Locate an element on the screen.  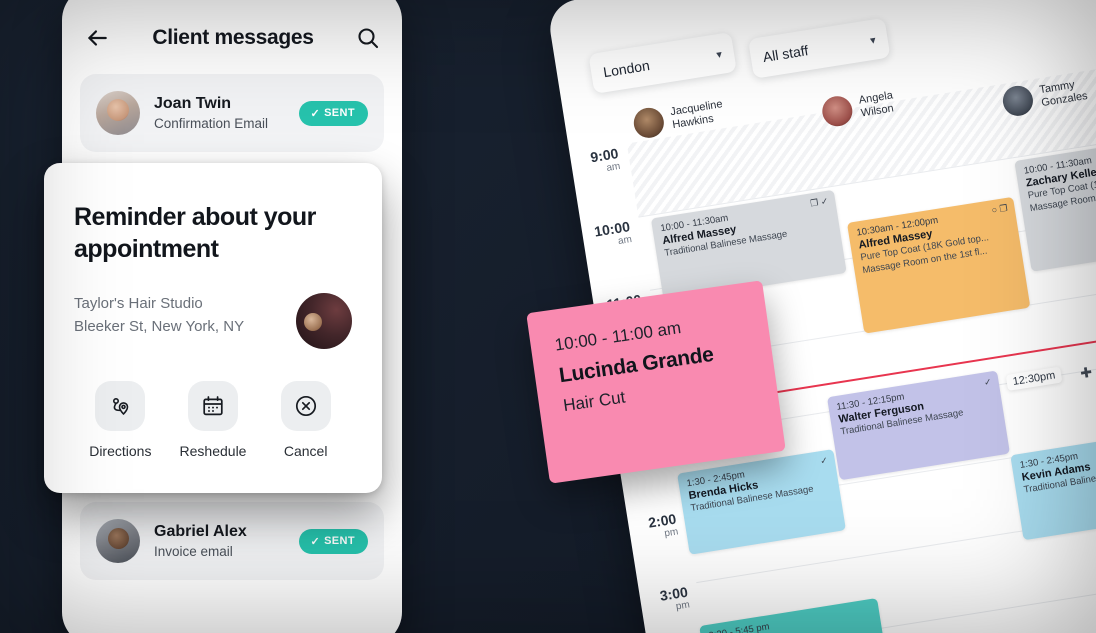
reminder-title: Reminder about your appointment is located at coordinates (195, 233).